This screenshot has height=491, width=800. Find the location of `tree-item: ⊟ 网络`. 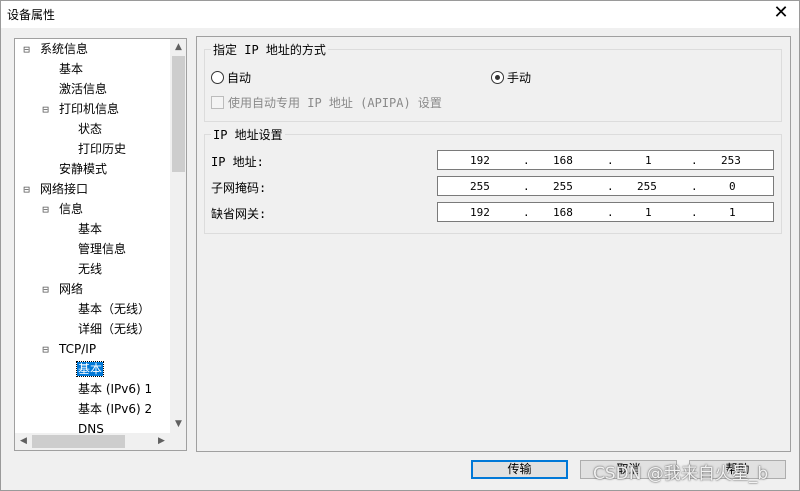

tree-item: ⊟ 网络 is located at coordinates (63, 290).